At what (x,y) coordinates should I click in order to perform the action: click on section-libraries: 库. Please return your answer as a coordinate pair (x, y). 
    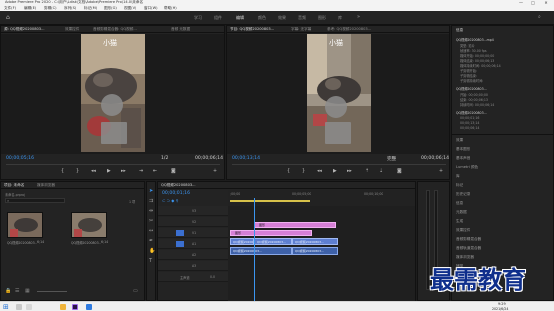
    Looking at the image, I should click on (458, 176).